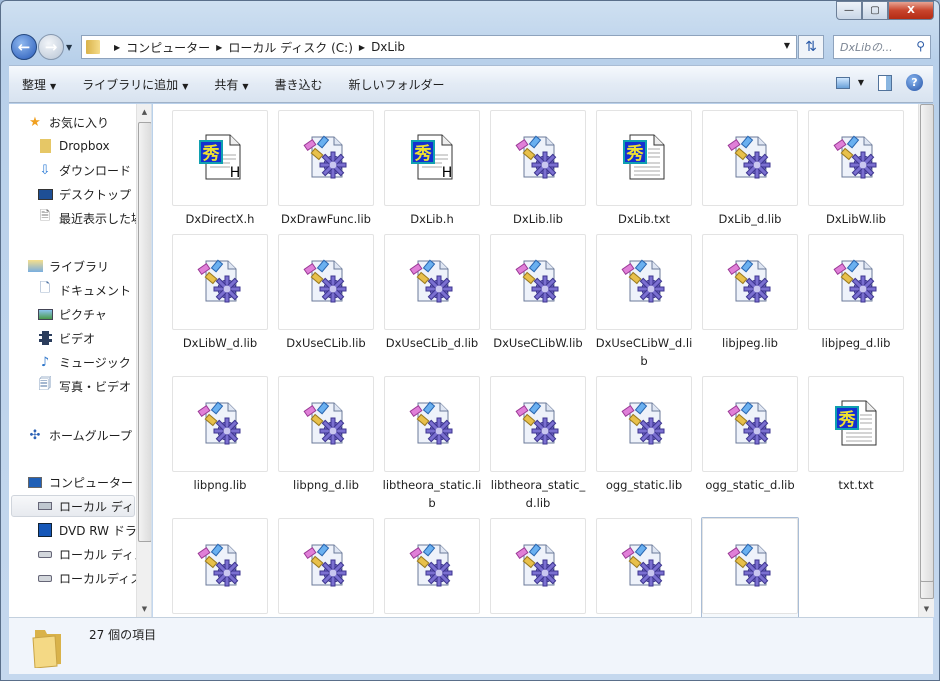  What do you see at coordinates (299, 84) in the screenshot?
I see `burn-button: 書き込む` at bounding box center [299, 84].